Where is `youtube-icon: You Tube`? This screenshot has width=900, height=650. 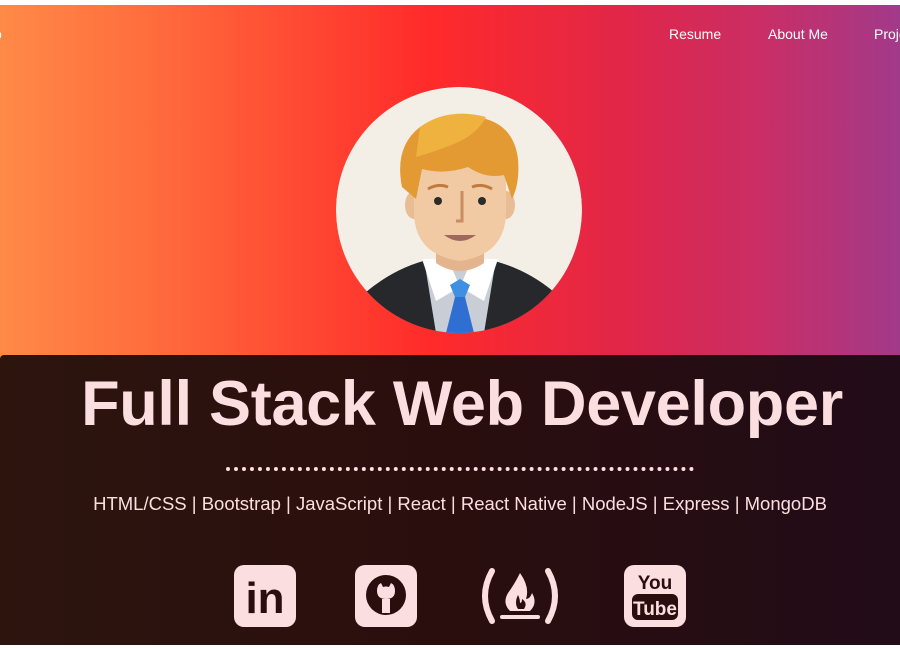 youtube-icon: You Tube is located at coordinates (655, 596).